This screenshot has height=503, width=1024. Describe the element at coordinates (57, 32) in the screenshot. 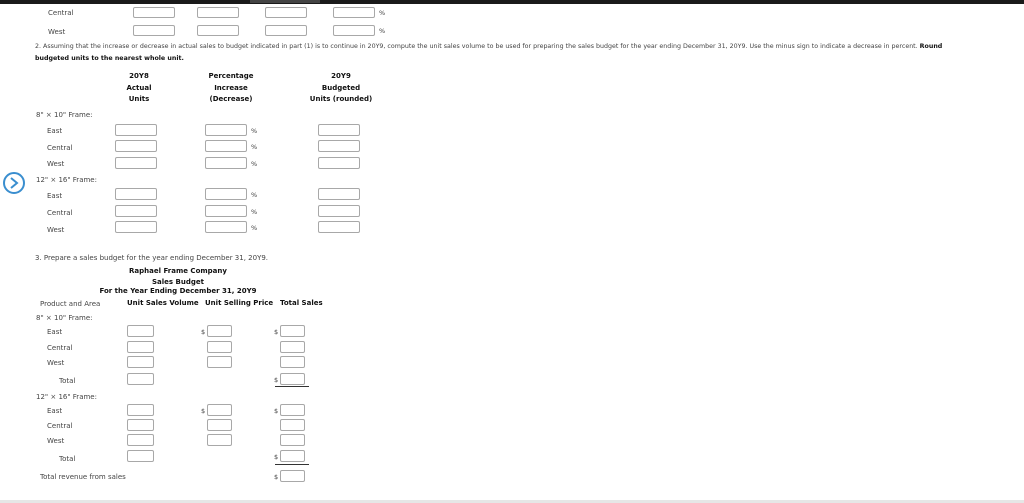

I see `q1-row-label: West` at that location.